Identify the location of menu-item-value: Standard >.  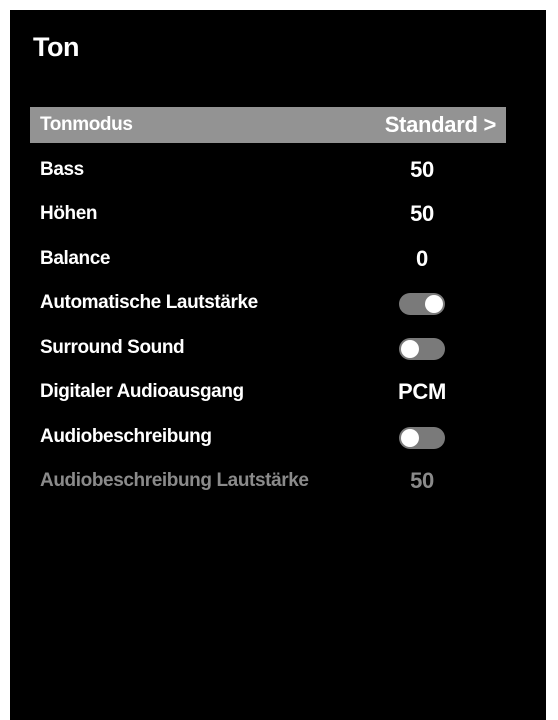
(440, 124).